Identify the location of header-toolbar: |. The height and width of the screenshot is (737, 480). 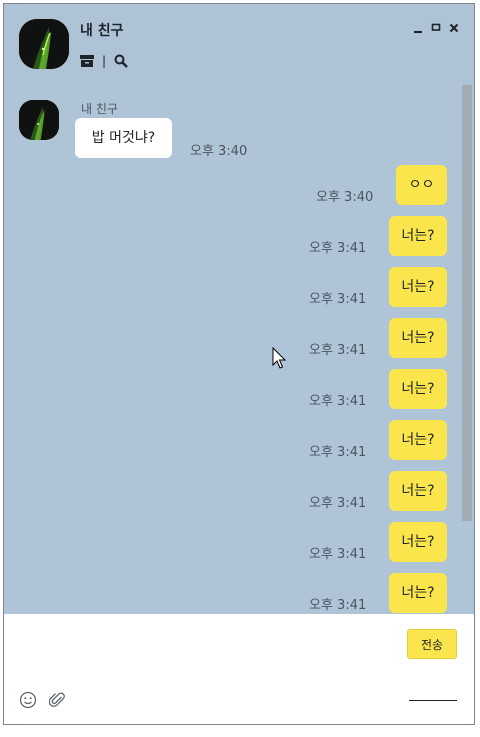
(104, 61).